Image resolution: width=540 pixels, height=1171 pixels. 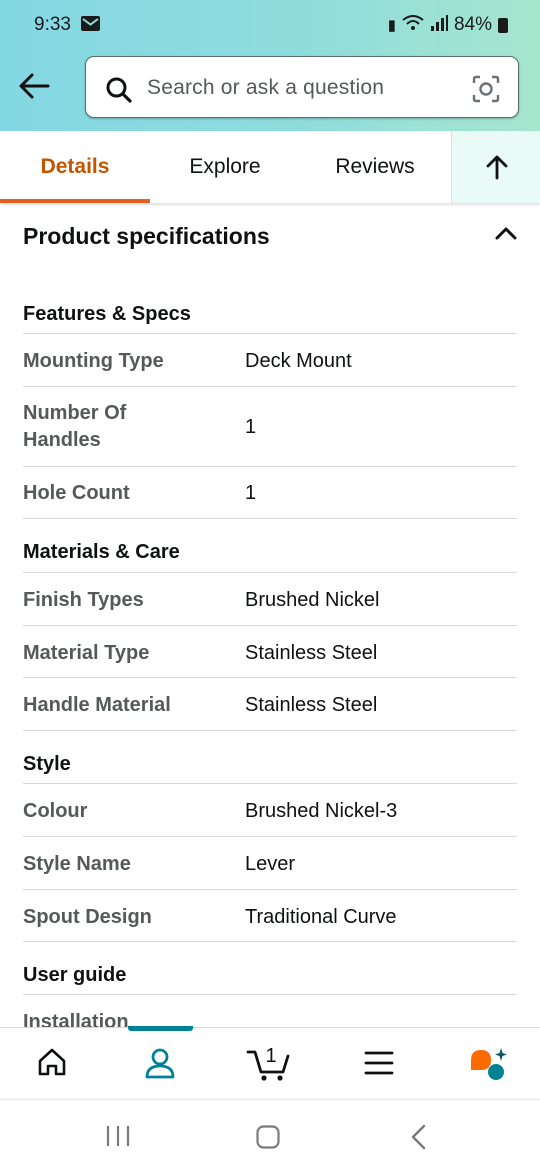 I want to click on cart-icon: 1, so click(x=269, y=1064).